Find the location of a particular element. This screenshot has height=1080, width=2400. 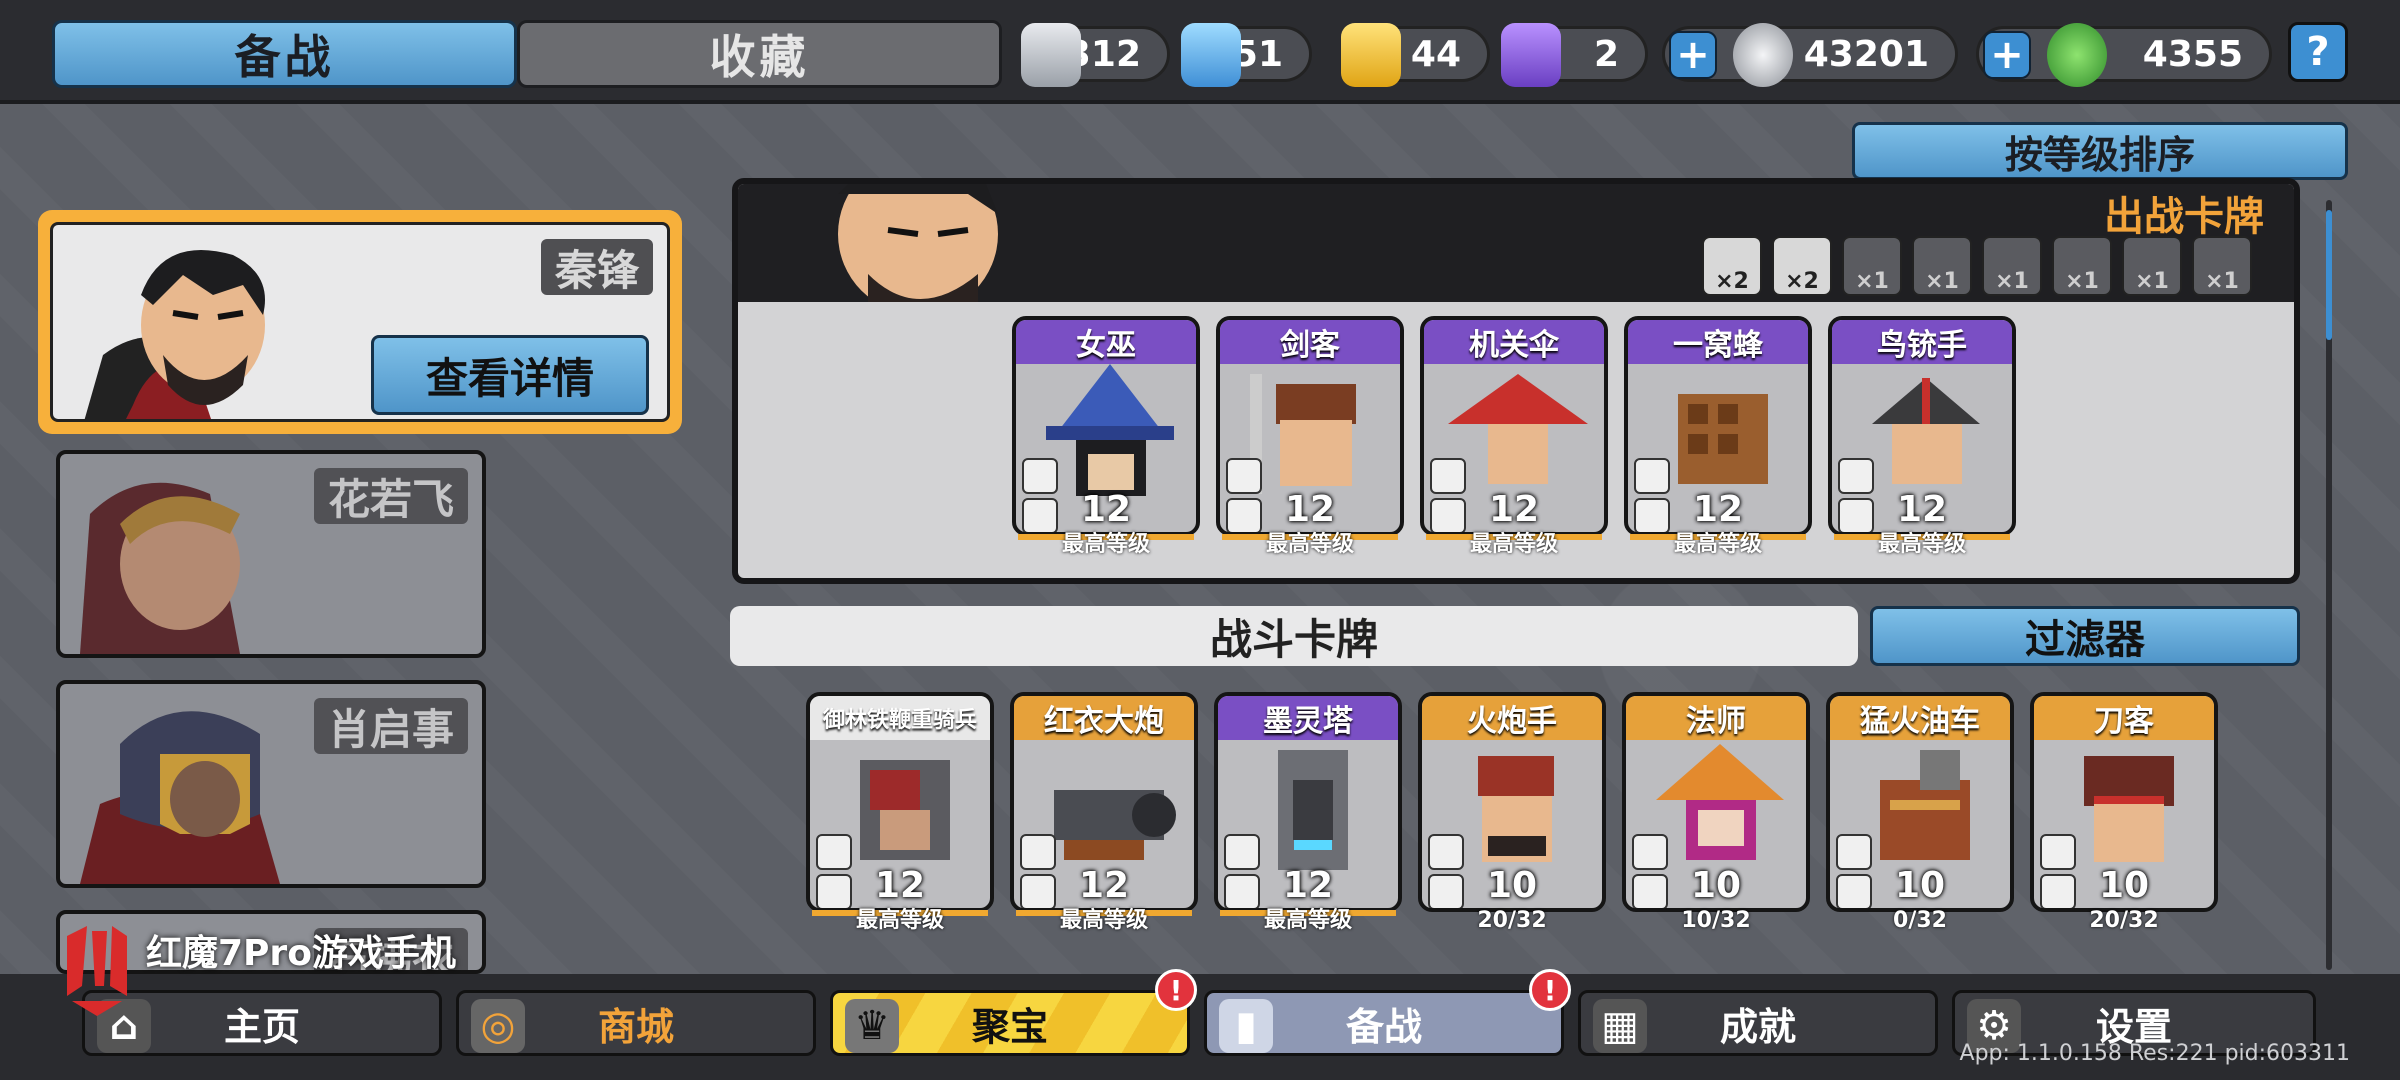

deck-card: 女巫 12 最高等级 is located at coordinates (1106, 436).